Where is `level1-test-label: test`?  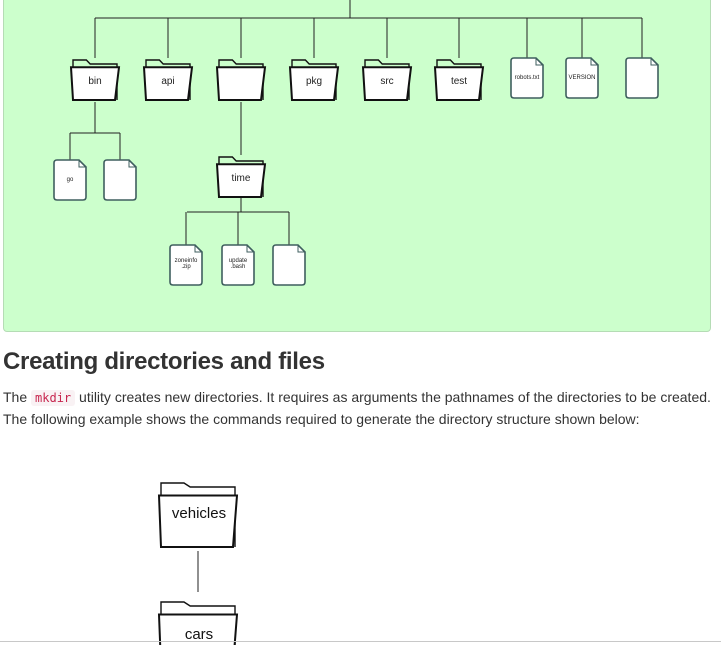 level1-test-label: test is located at coordinates (459, 81).